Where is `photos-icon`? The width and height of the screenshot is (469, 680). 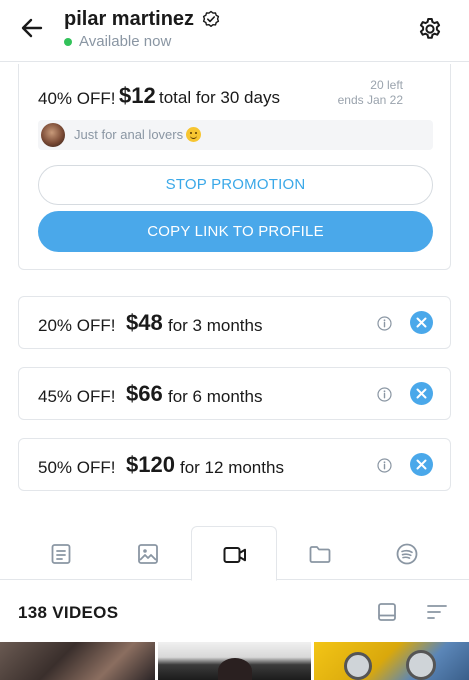
photos-icon is located at coordinates (148, 554).